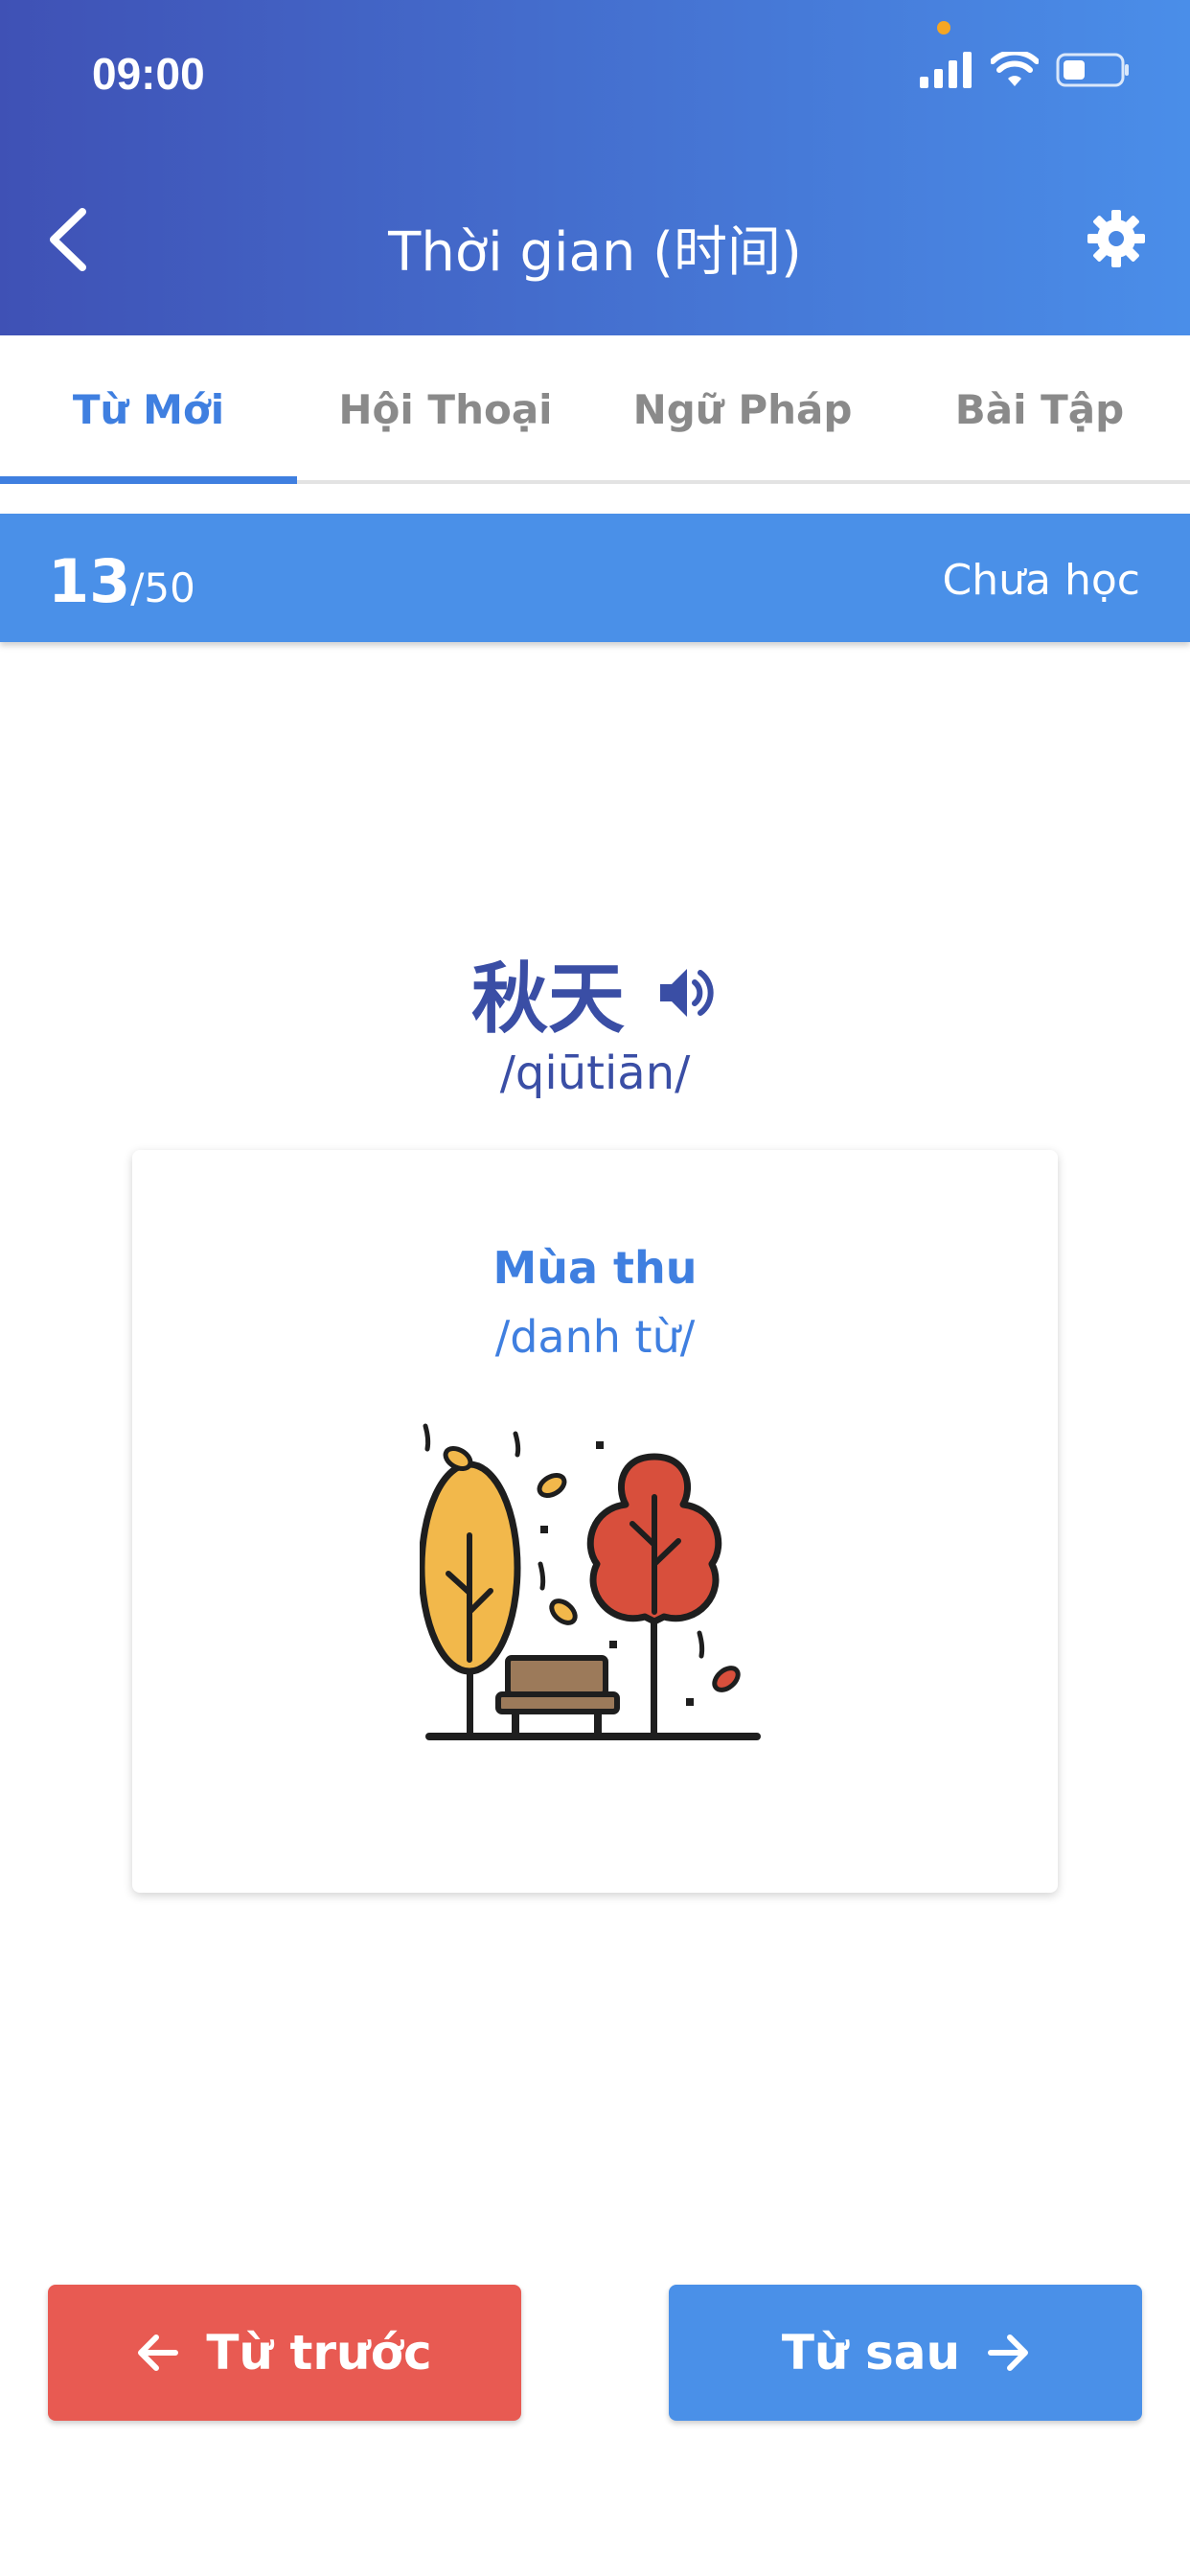 The height and width of the screenshot is (2576, 1190). Describe the element at coordinates (148, 74) in the screenshot. I see `status-time: 09:00` at that location.